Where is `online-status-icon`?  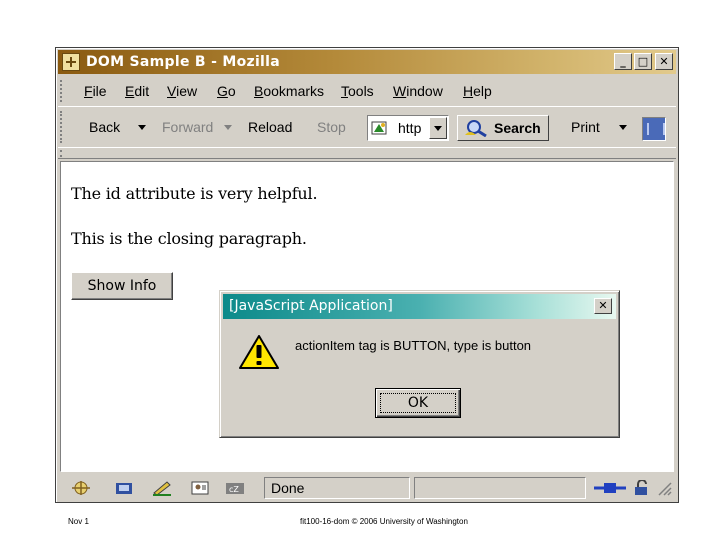
online-status-icon is located at coordinates (610, 488).